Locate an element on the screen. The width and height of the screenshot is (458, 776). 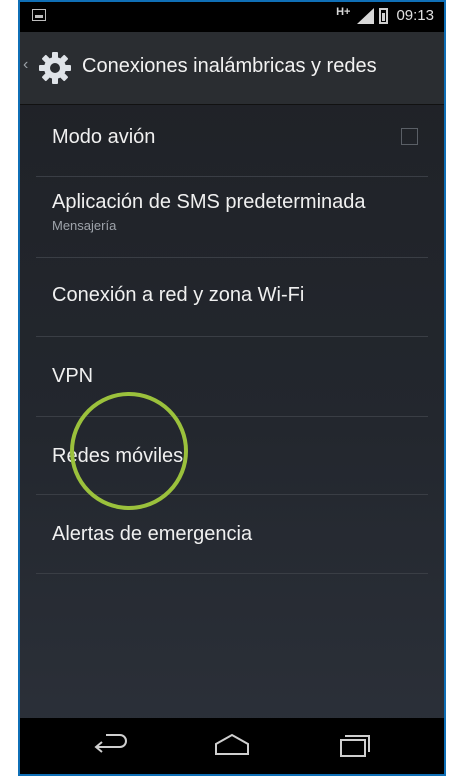
setting-vpn: VPN is located at coordinates (232, 377).